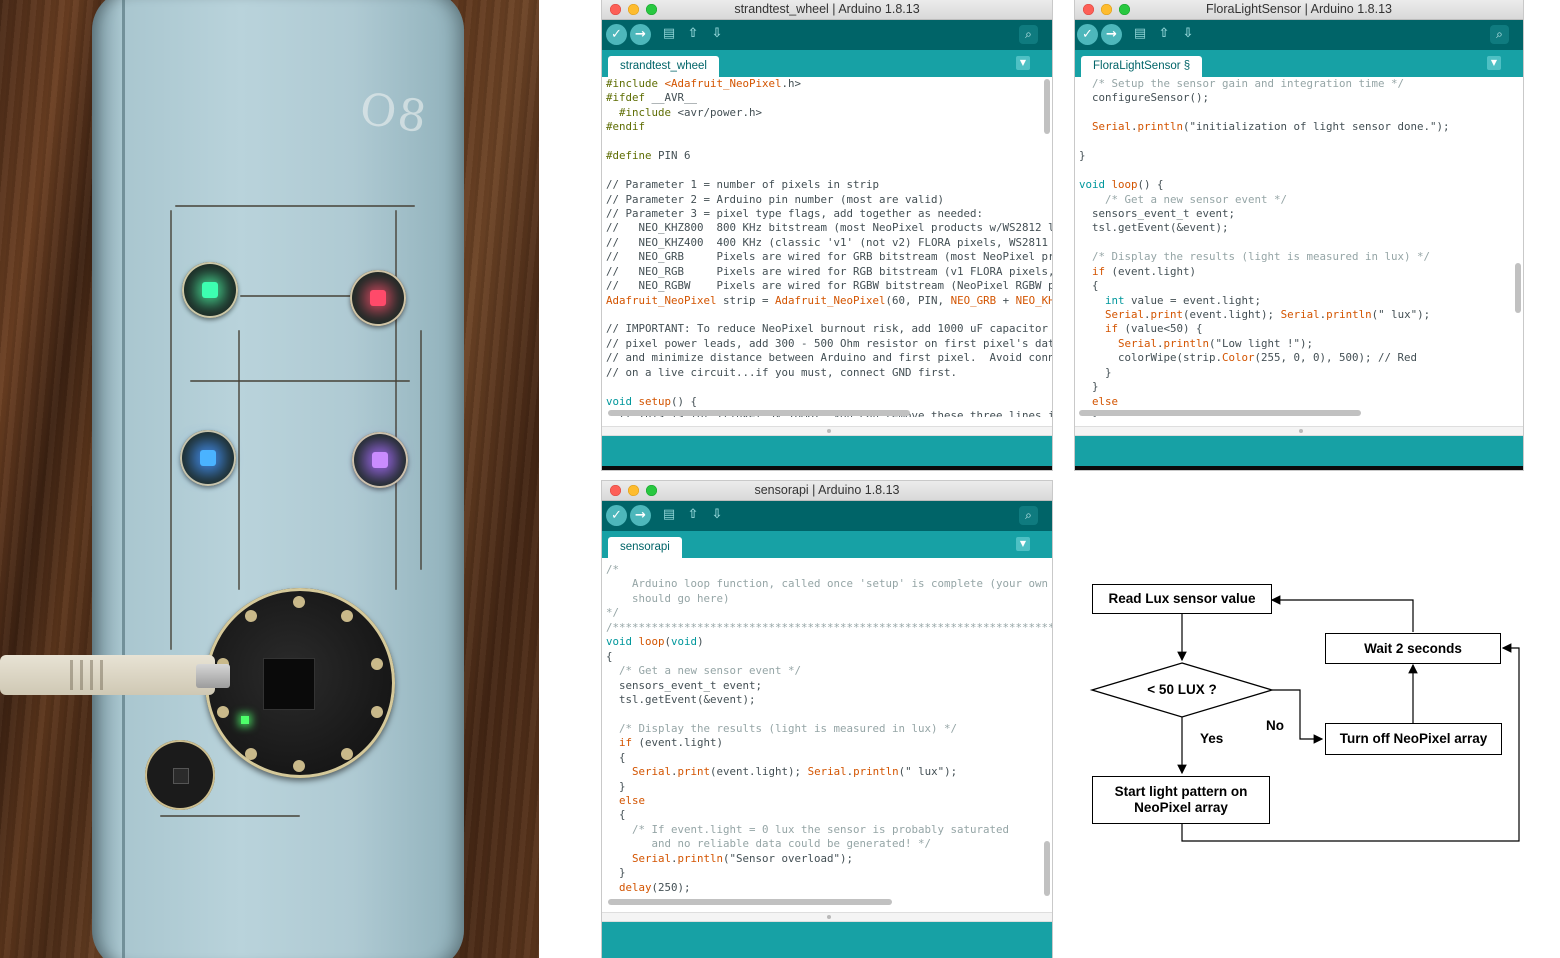 The image size is (1560, 958). Describe the element at coordinates (829, 613) in the screenshot. I see `code-line: */` at that location.